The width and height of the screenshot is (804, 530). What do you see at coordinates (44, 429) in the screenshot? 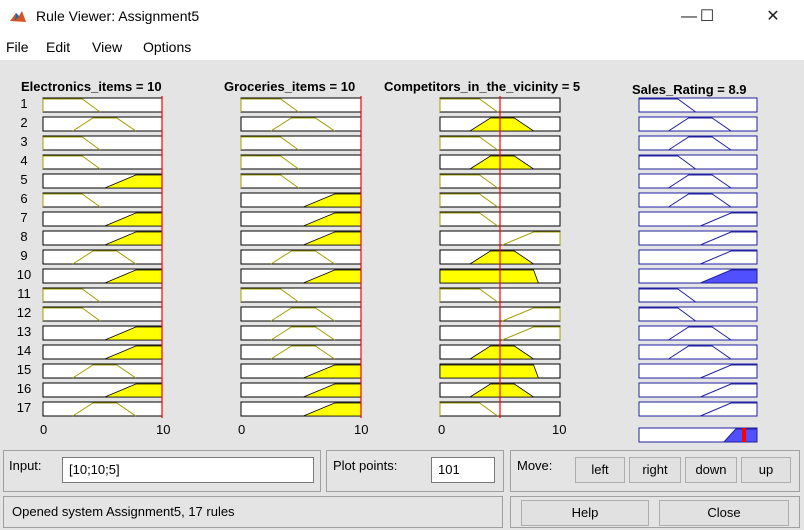
I see `electronics-axis-min: 0` at bounding box center [44, 429].